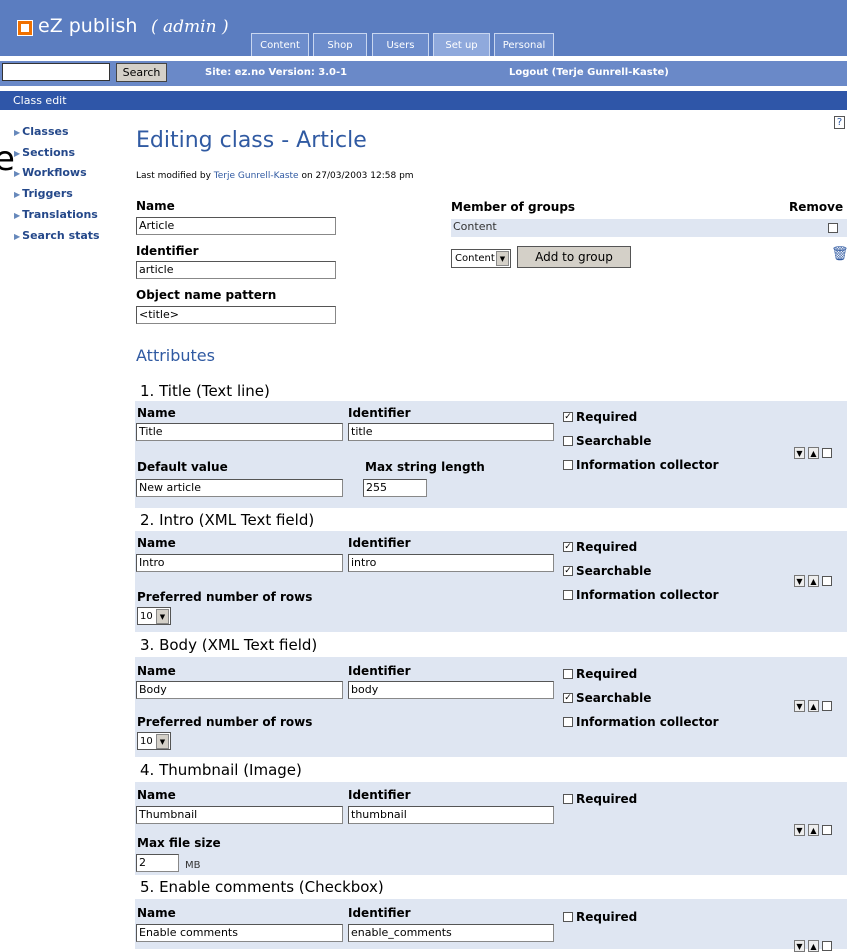 This screenshot has width=847, height=952. I want to click on sidebar-item-sections: ▶ Sections, so click(44, 152).